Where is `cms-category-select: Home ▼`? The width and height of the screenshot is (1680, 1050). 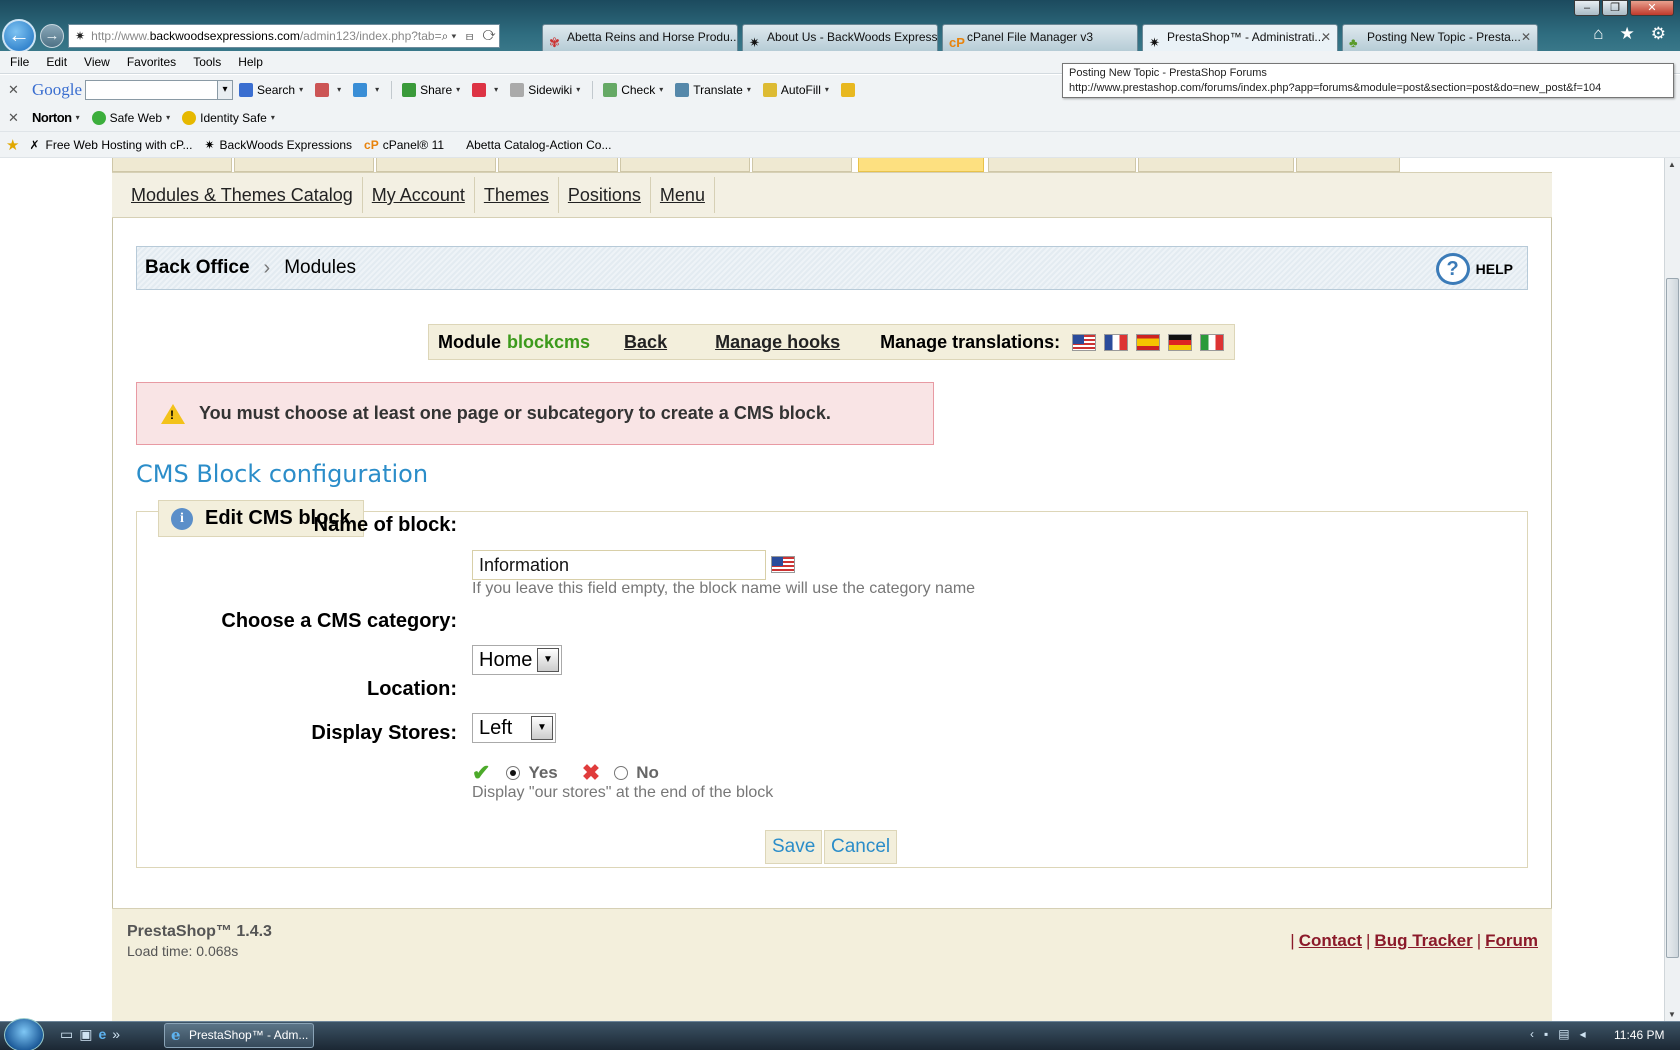
cms-category-select: Home ▼ is located at coordinates (517, 660).